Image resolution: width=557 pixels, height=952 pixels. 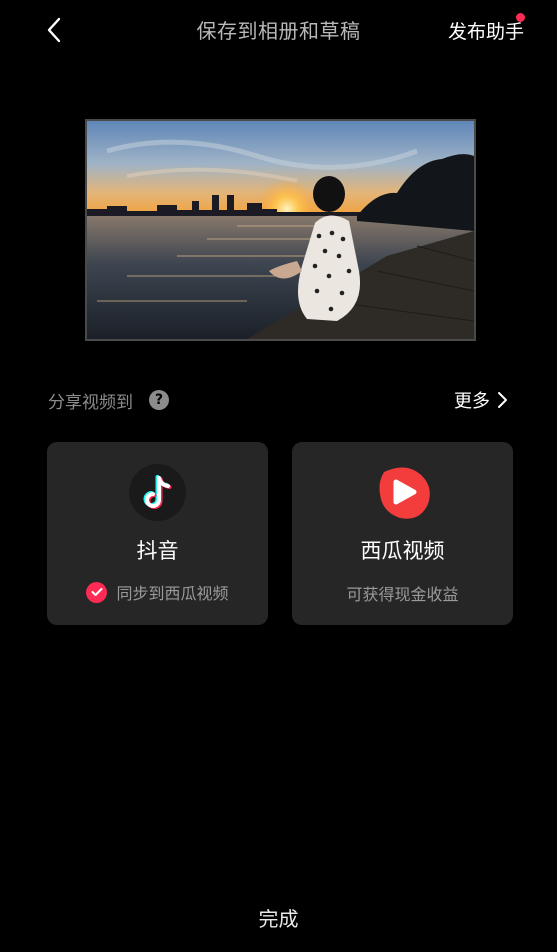 I want to click on share-to-label: 分享视频到, so click(x=90, y=403).